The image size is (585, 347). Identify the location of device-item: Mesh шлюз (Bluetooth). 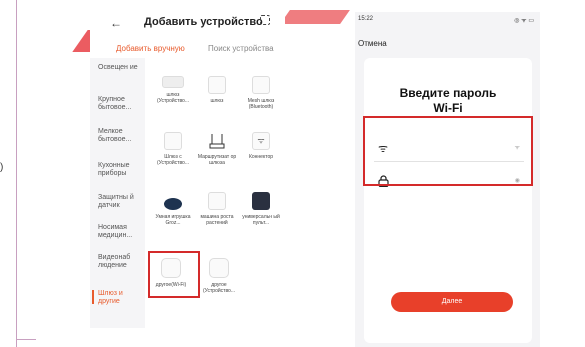
(261, 93).